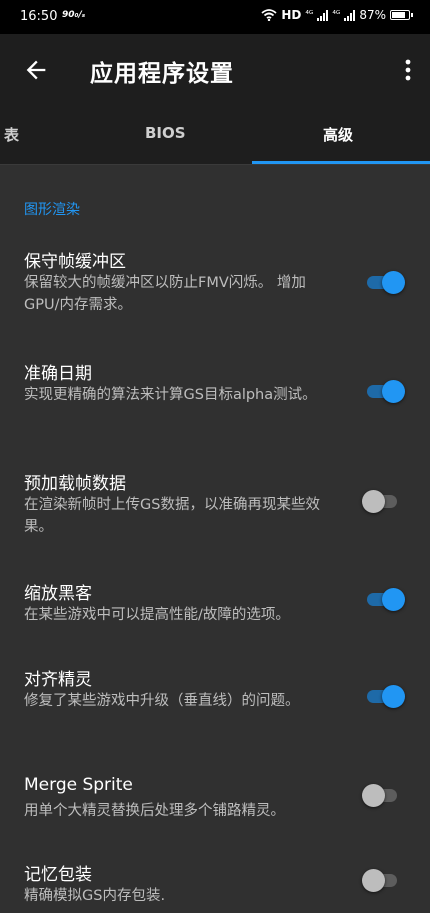 This screenshot has width=430, height=913. Describe the element at coordinates (58, 374) in the screenshot. I see `setting-title: 准确日期` at that location.